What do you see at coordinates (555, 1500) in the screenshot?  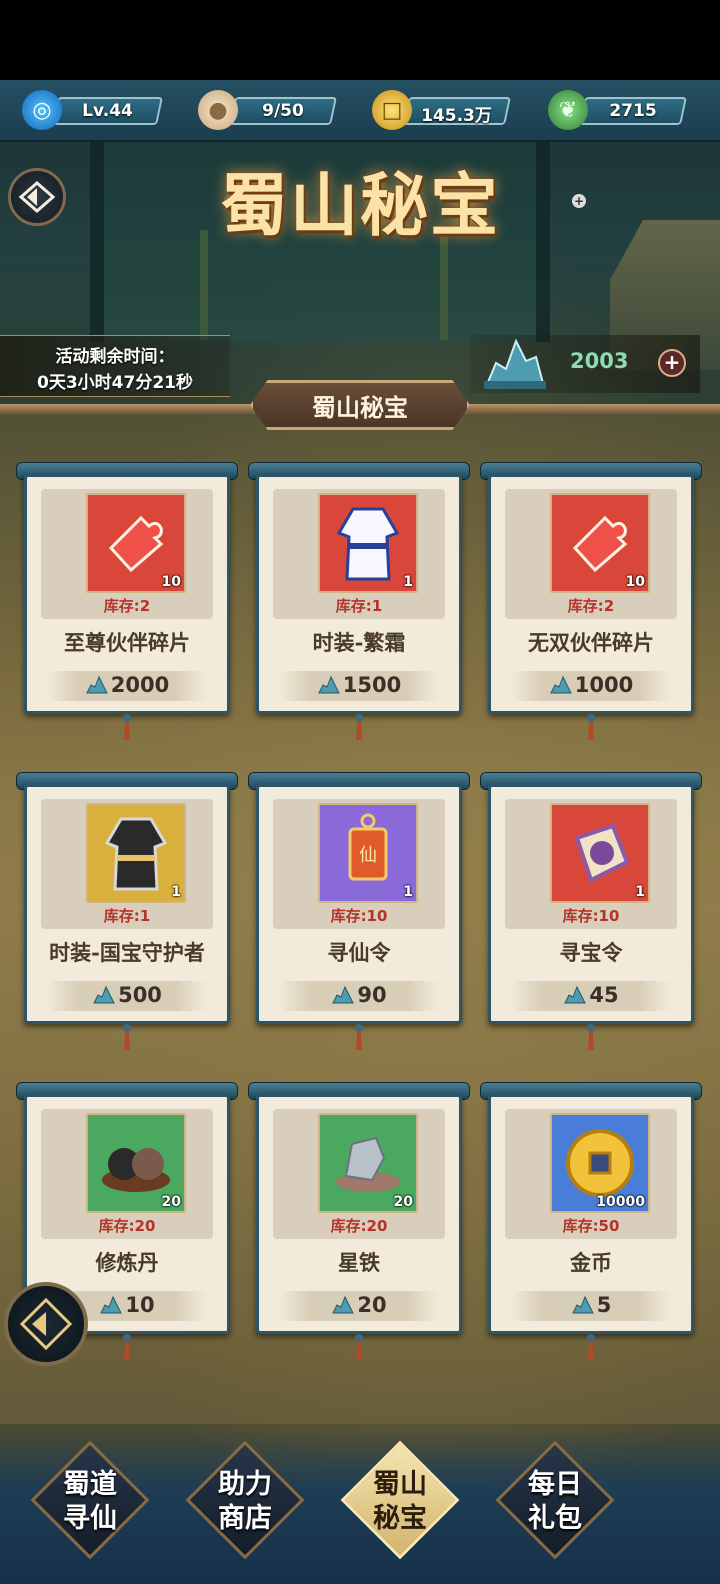 I see `nav-daily-gift: 每日 礼包` at bounding box center [555, 1500].